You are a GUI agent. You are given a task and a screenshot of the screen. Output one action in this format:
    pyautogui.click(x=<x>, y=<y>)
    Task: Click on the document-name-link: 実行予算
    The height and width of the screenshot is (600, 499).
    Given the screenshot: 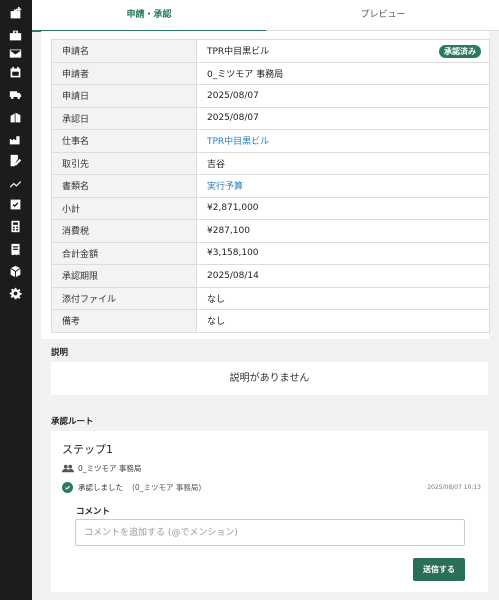 What is the action you would take?
    pyautogui.click(x=343, y=186)
    